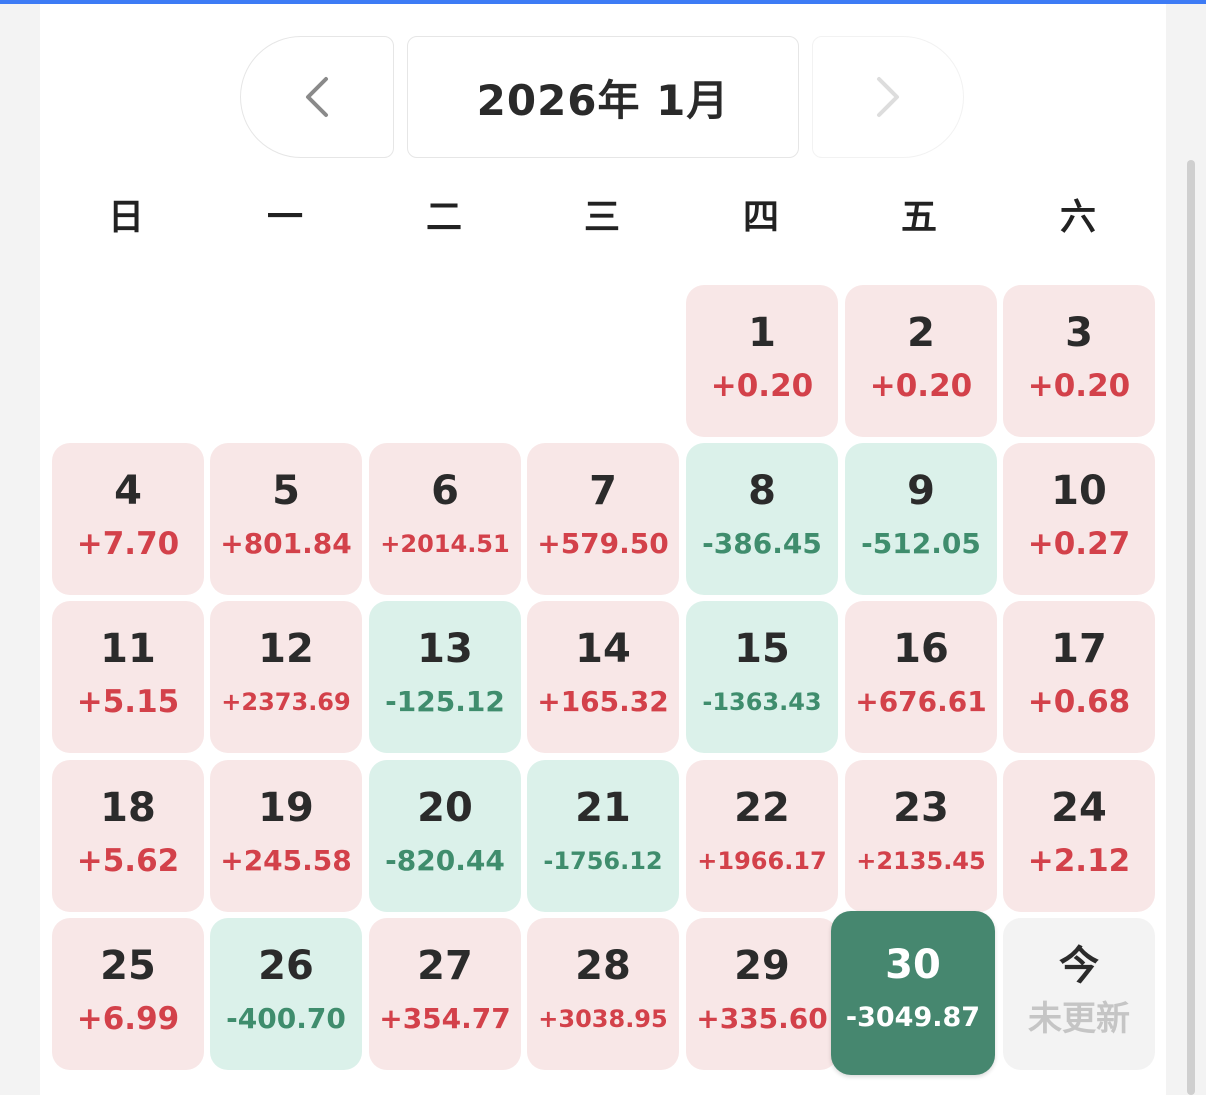 This screenshot has width=1206, height=1095. What do you see at coordinates (445, 701) in the screenshot?
I see `day-value: -125.12` at bounding box center [445, 701].